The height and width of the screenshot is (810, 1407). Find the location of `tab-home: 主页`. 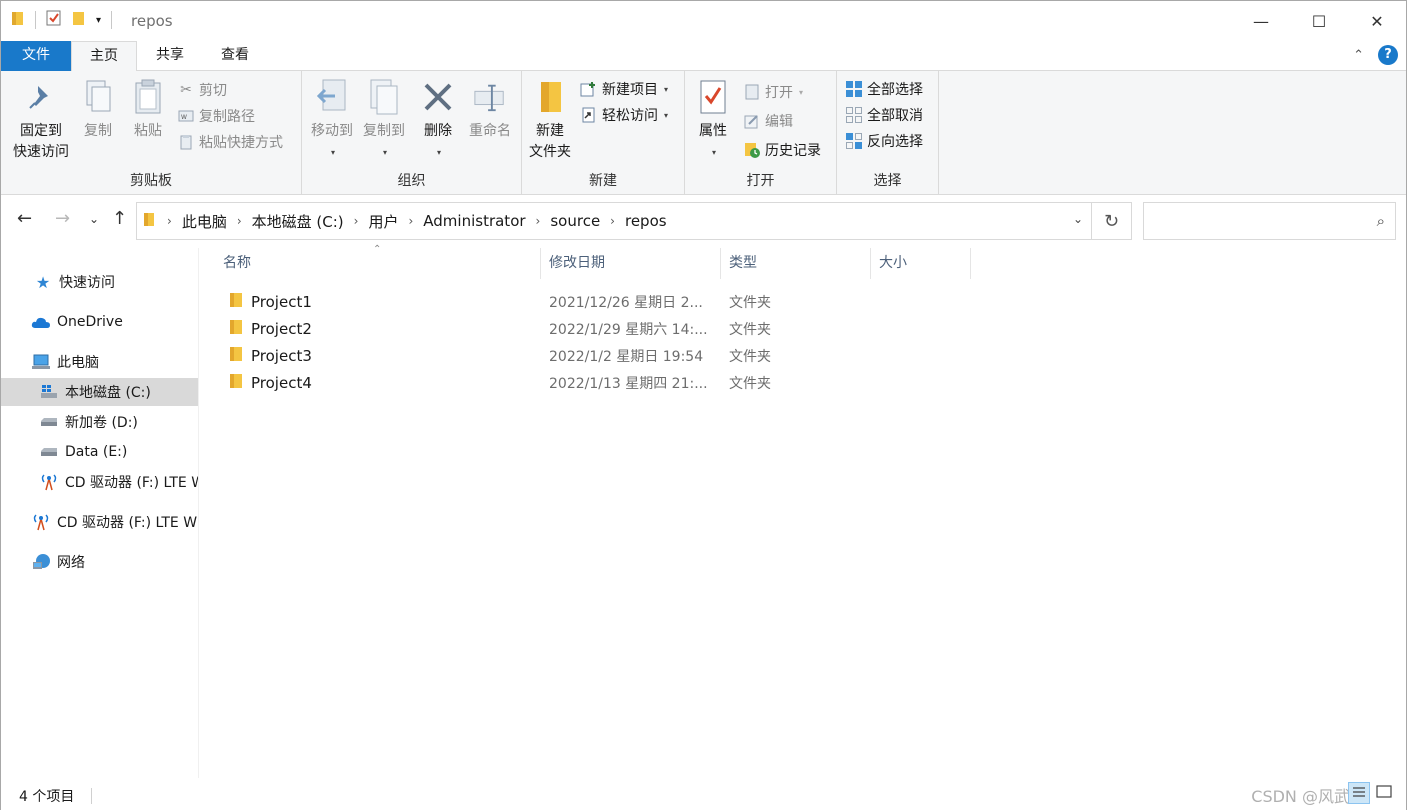

tab-home: 主页 is located at coordinates (104, 56).